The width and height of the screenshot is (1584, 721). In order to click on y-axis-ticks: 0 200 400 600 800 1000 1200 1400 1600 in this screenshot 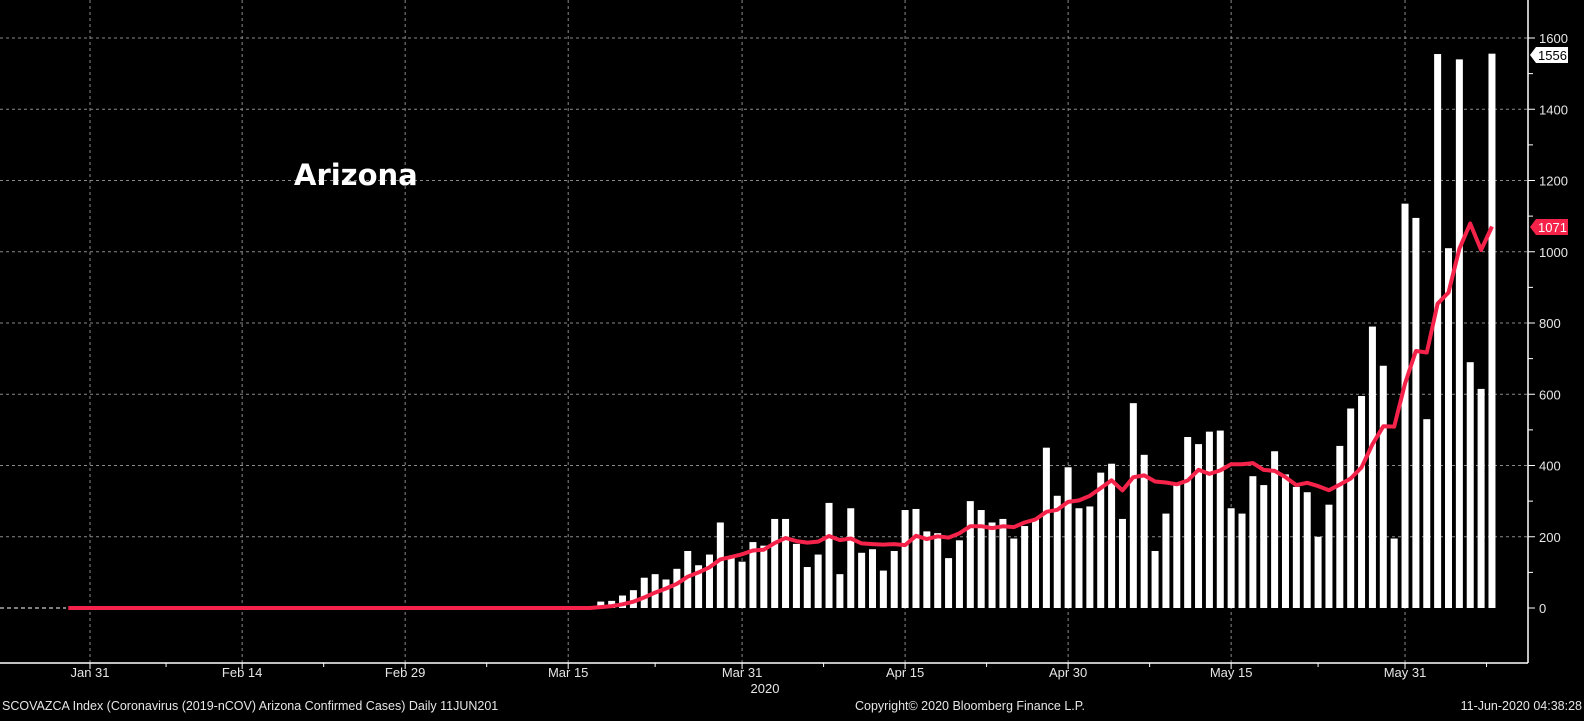, I will do `click(1548, 323)`.